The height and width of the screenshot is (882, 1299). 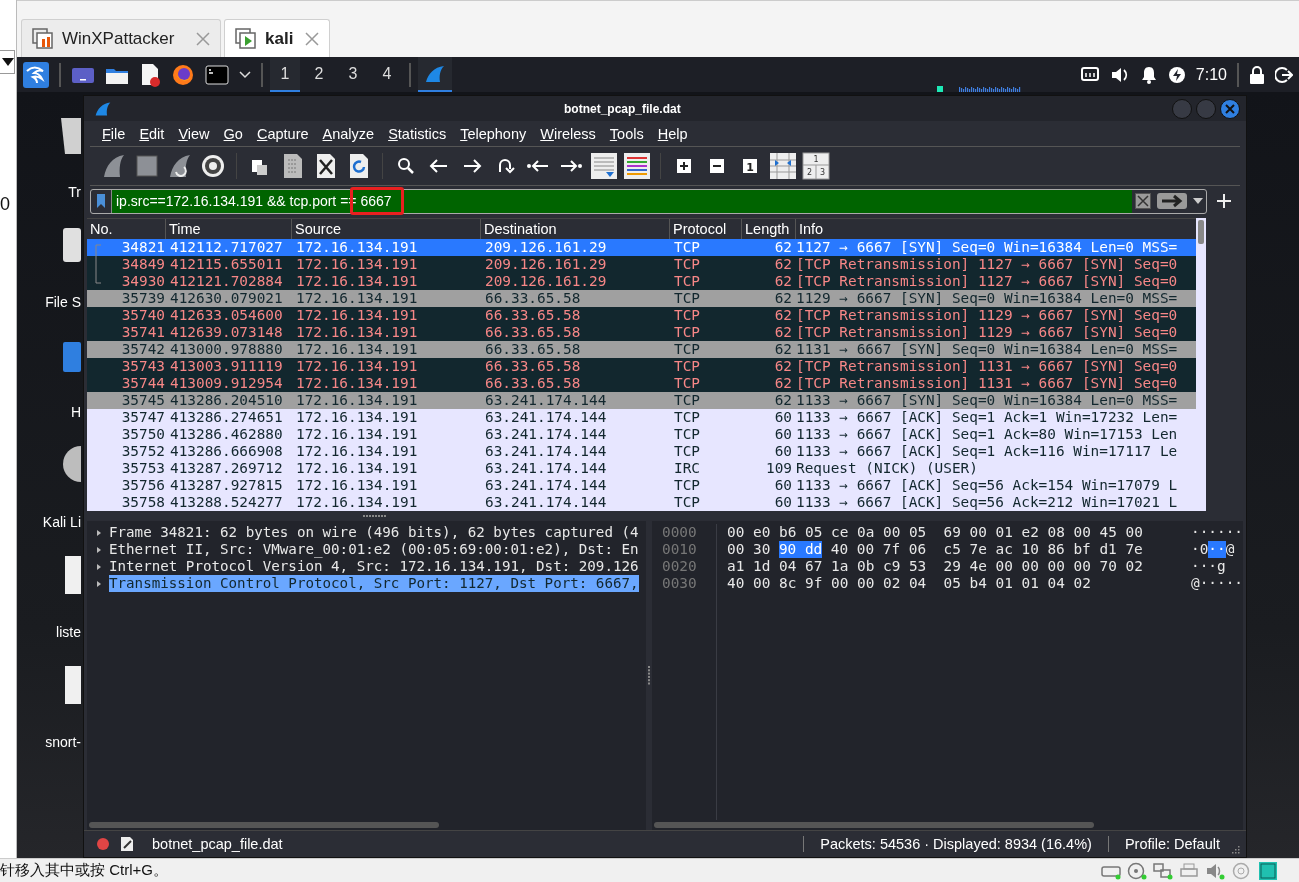 I want to click on scrollbar, so click(x=1201, y=364).